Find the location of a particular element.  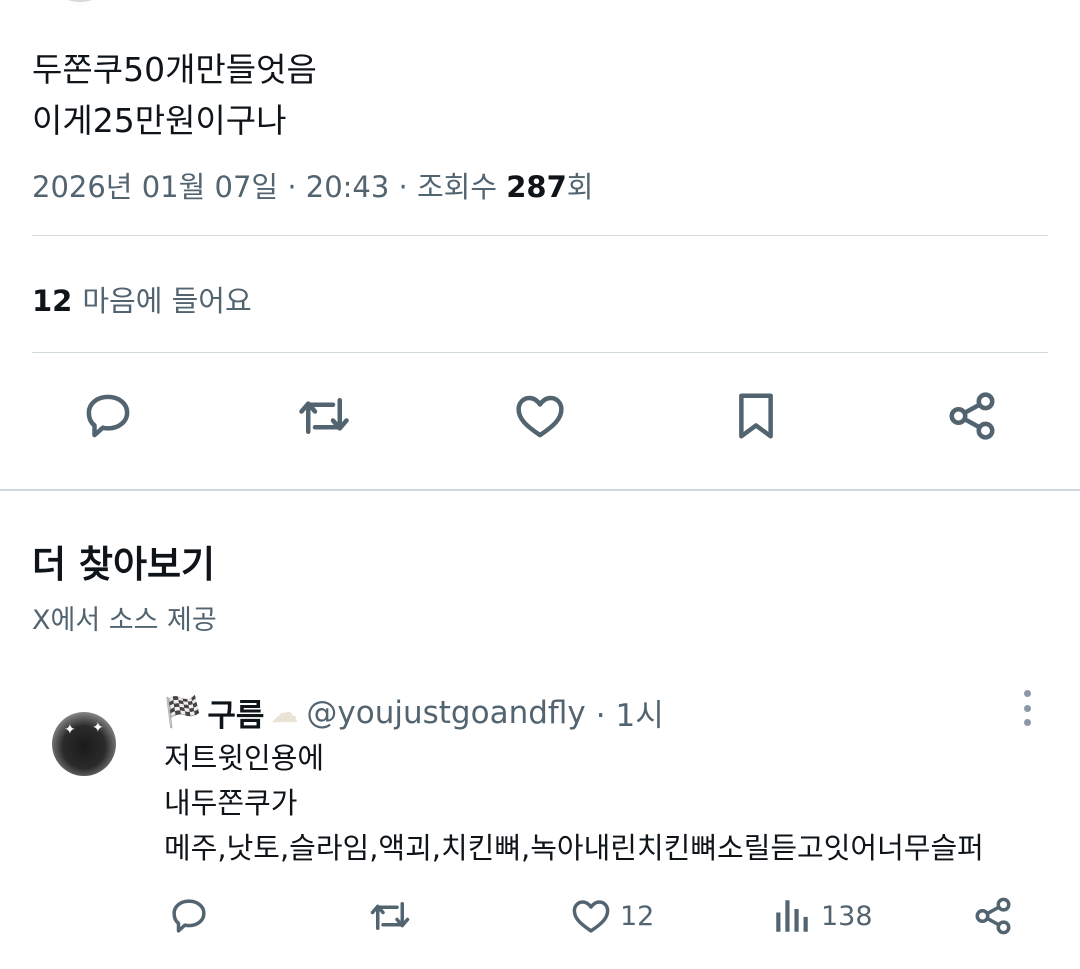

retweet-button is located at coordinates (324, 416).